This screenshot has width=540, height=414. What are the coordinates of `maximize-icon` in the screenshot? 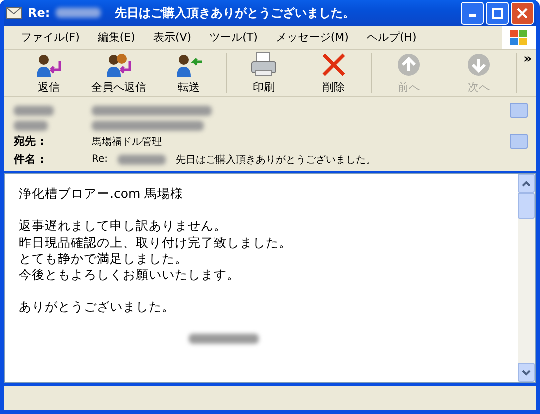 It's located at (497, 13).